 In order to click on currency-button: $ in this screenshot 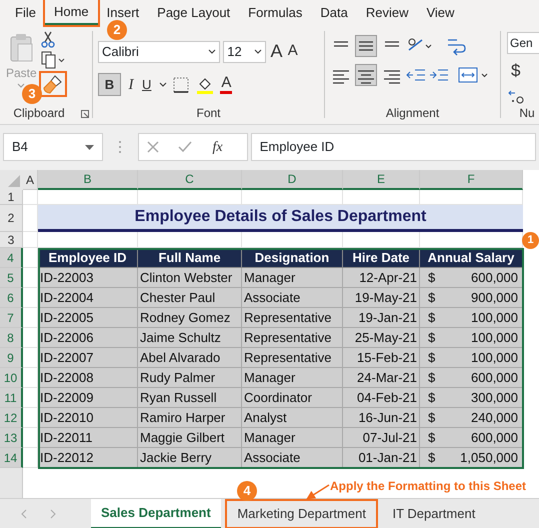, I will do `click(514, 71)`.